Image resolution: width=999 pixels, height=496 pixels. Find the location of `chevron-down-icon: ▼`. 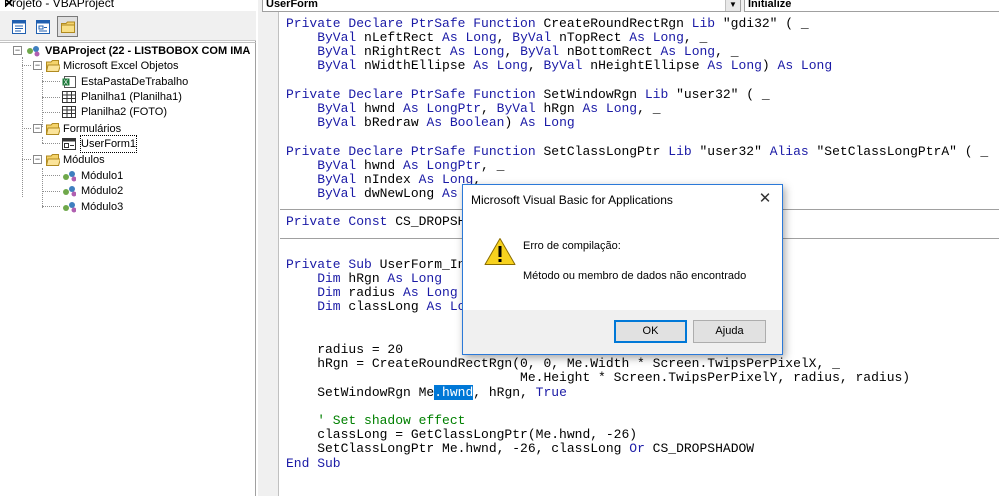

chevron-down-icon: ▼ is located at coordinates (732, 5).